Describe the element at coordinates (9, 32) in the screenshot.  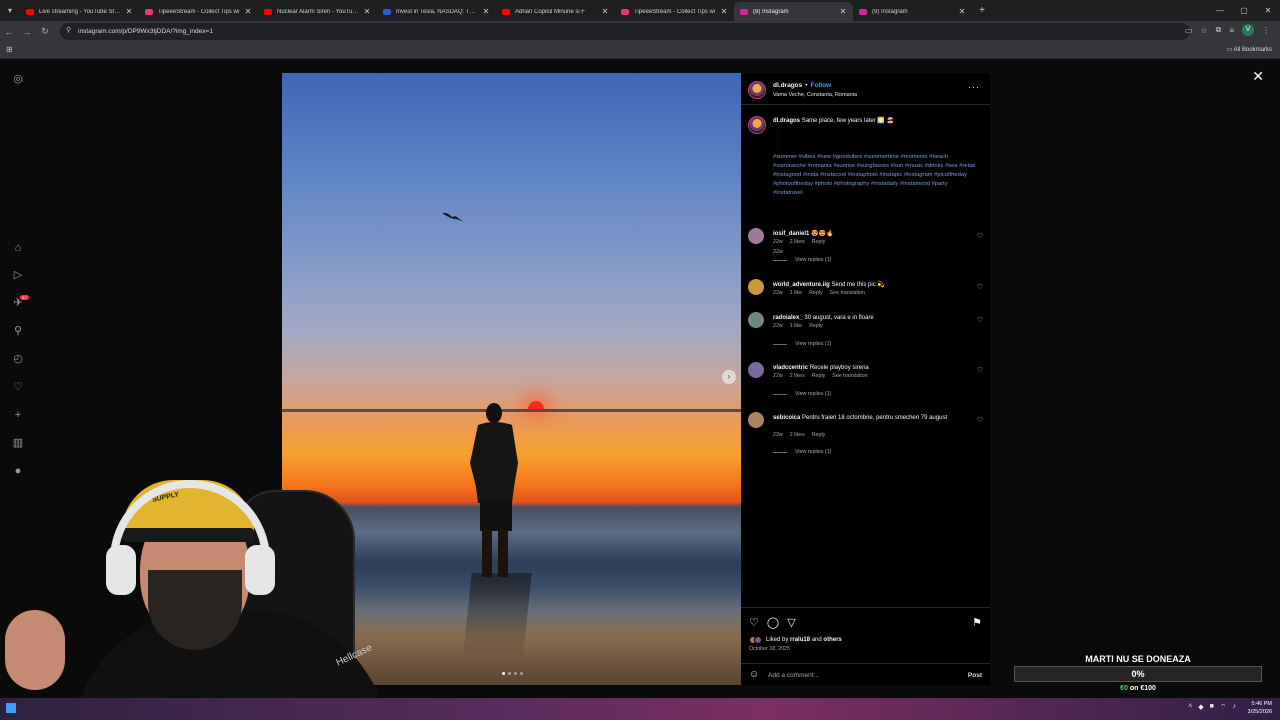
I see `back-button: ←` at that location.